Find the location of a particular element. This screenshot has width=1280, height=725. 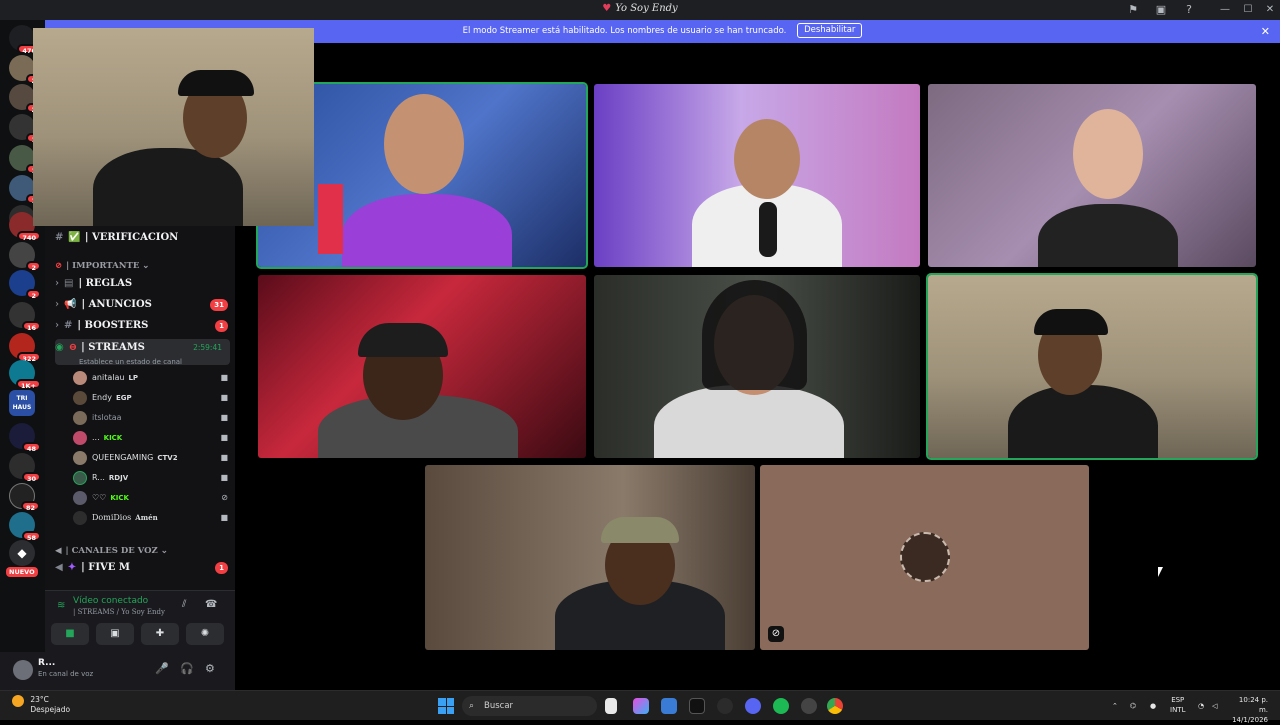

server-icon: 322 is located at coordinates (25, 348).